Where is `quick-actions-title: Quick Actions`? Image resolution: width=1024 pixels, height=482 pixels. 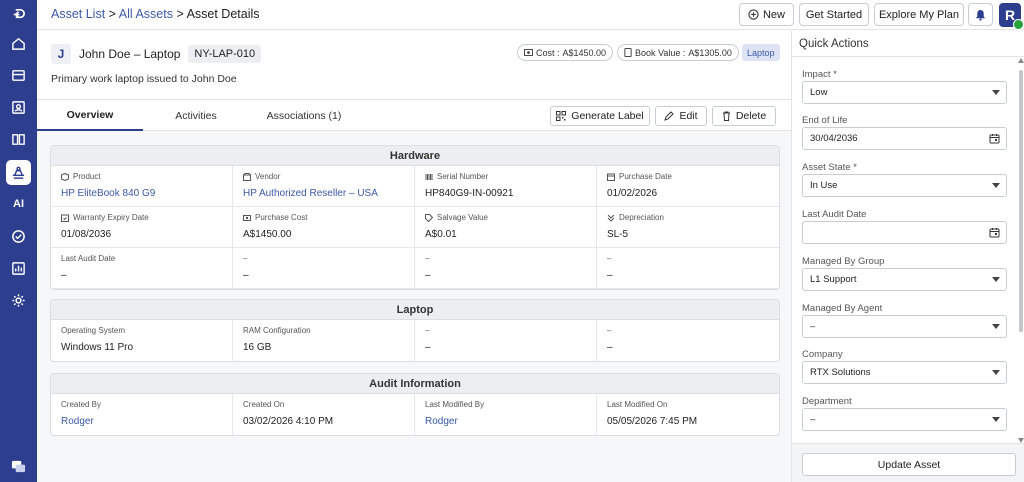
quick-actions-title: Quick Actions is located at coordinates (834, 44).